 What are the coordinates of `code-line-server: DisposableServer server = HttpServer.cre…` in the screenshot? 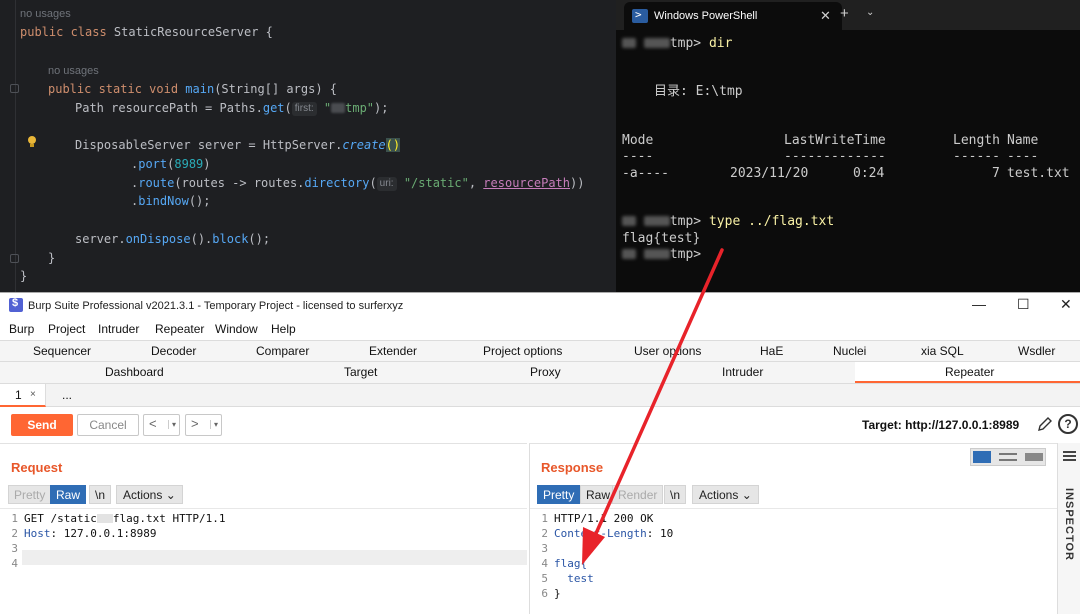 It's located at (238, 145).